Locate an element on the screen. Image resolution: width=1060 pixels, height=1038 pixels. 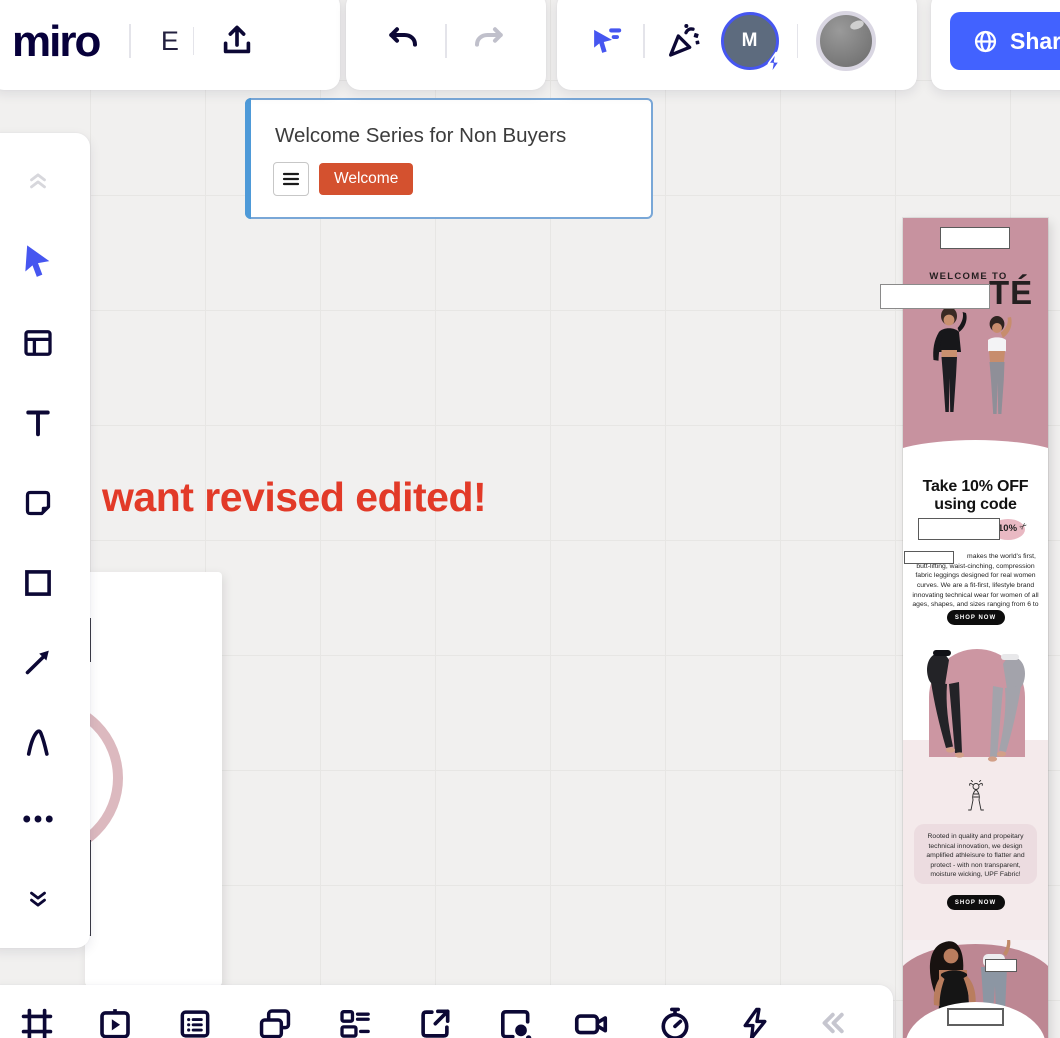
offer-title: Take 10% OFF using code is located at coordinates (975, 495).